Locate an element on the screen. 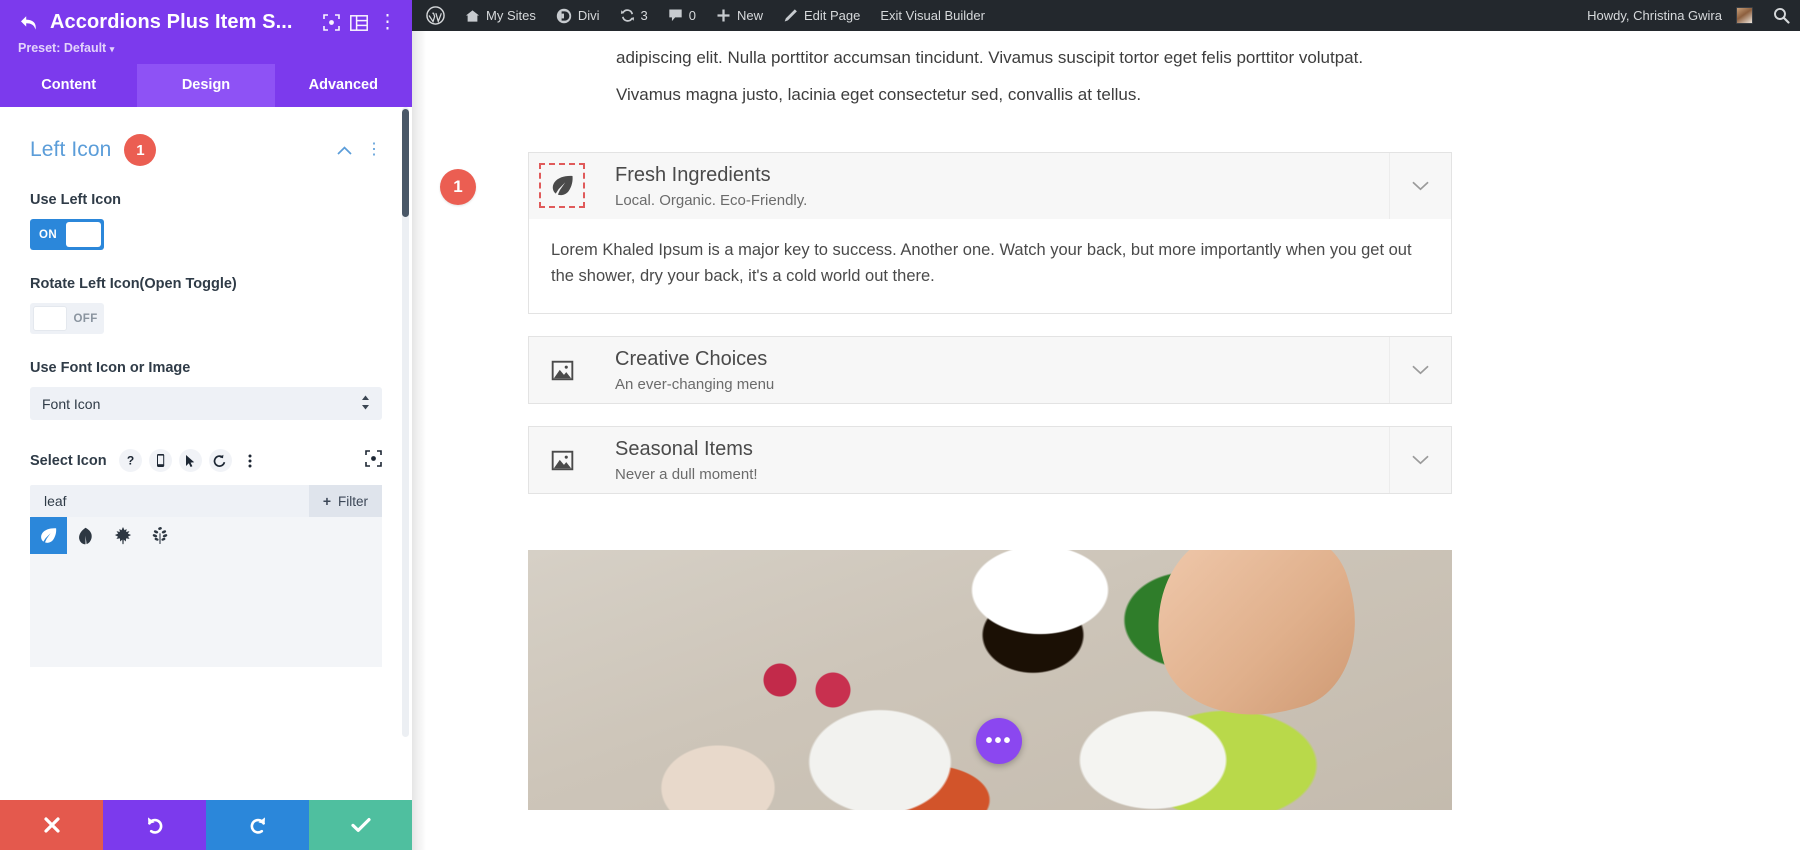  search-icon is located at coordinates (1781, 15).